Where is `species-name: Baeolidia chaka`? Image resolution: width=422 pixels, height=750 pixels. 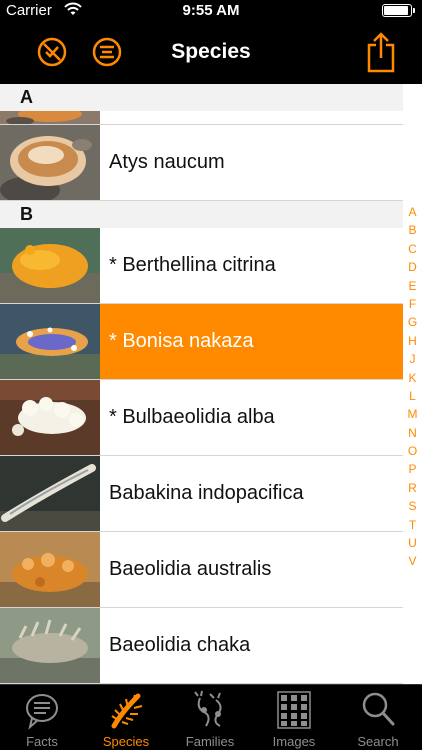
species-name: Baeolidia chaka is located at coordinates (180, 645).